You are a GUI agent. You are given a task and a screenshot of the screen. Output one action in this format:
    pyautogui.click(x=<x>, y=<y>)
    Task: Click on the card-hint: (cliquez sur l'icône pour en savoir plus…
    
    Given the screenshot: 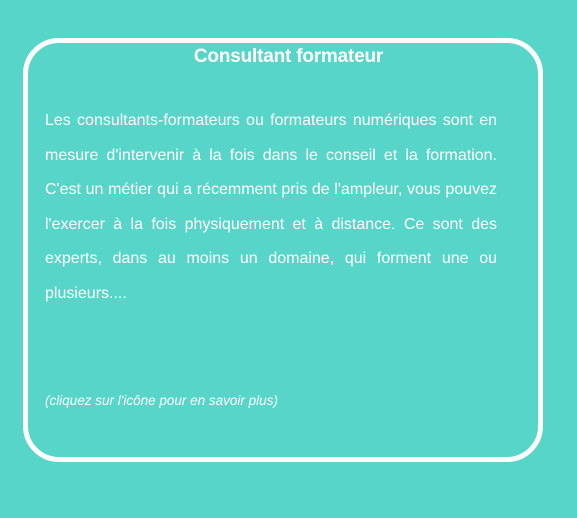 What is the action you would take?
    pyautogui.click(x=161, y=400)
    